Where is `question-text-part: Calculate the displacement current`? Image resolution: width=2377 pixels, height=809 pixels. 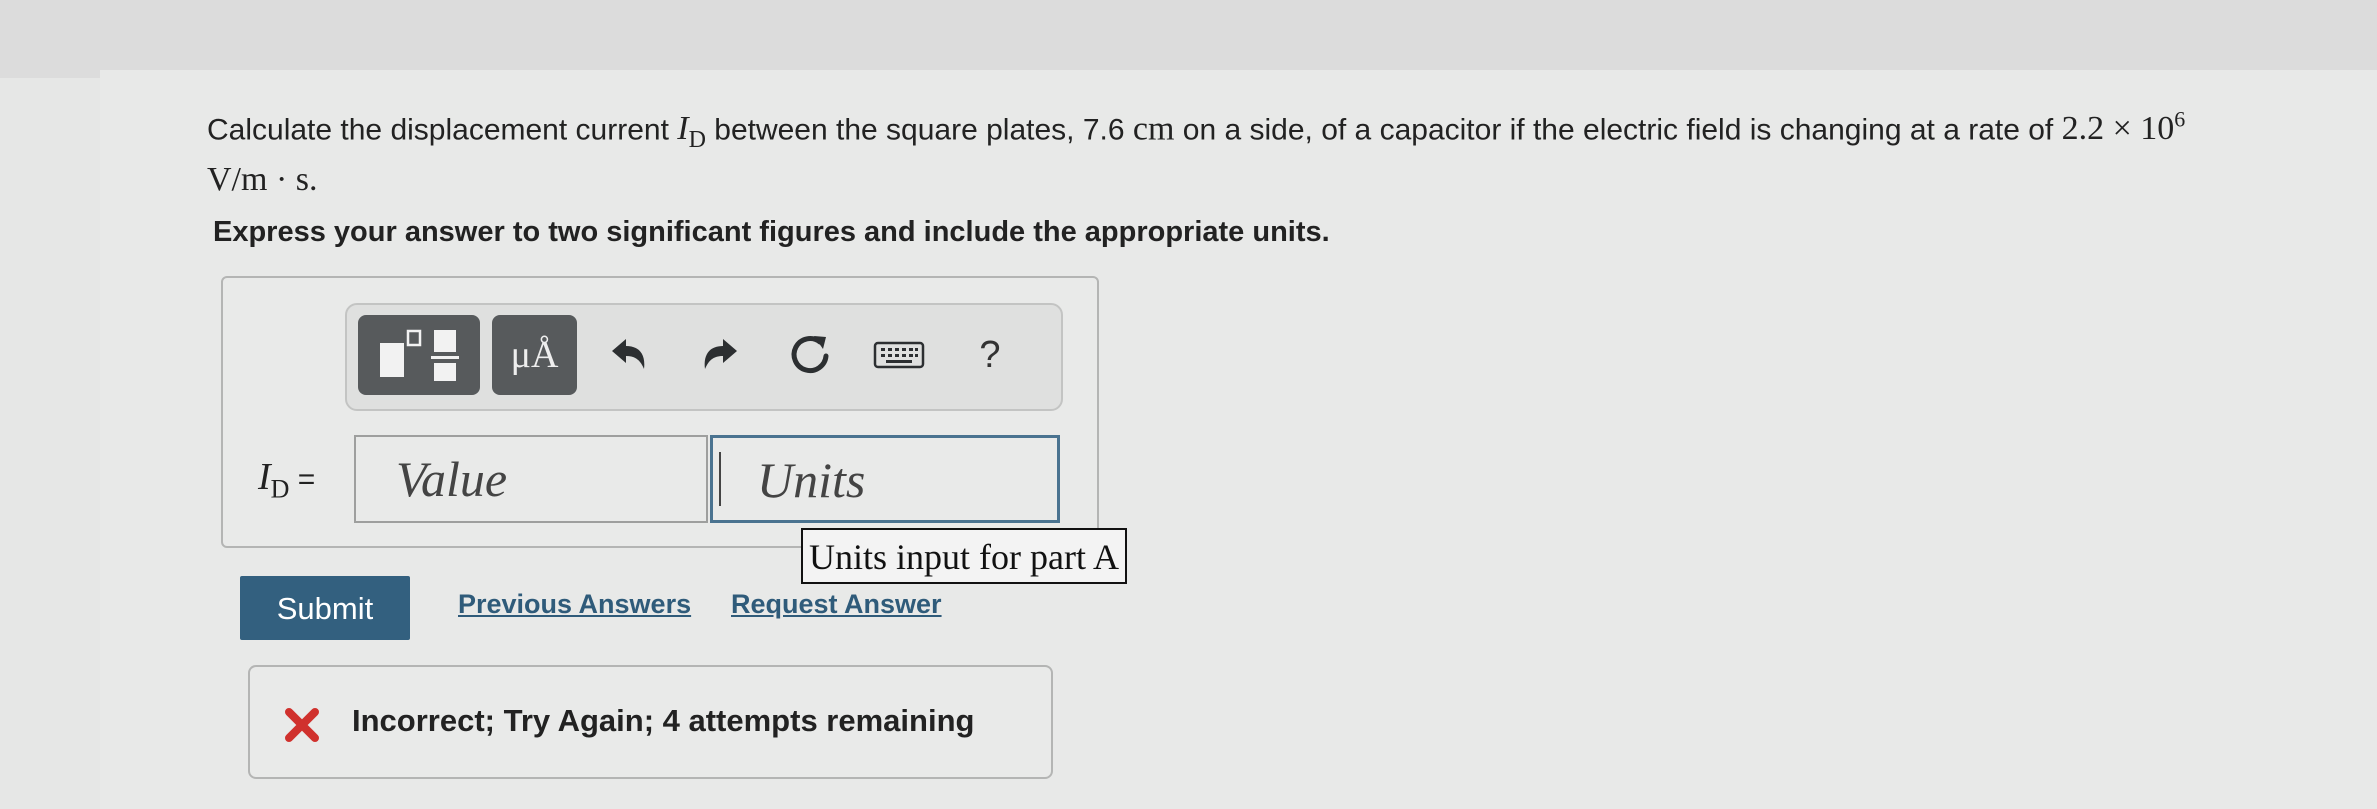 question-text-part: Calculate the displacement current is located at coordinates (442, 130).